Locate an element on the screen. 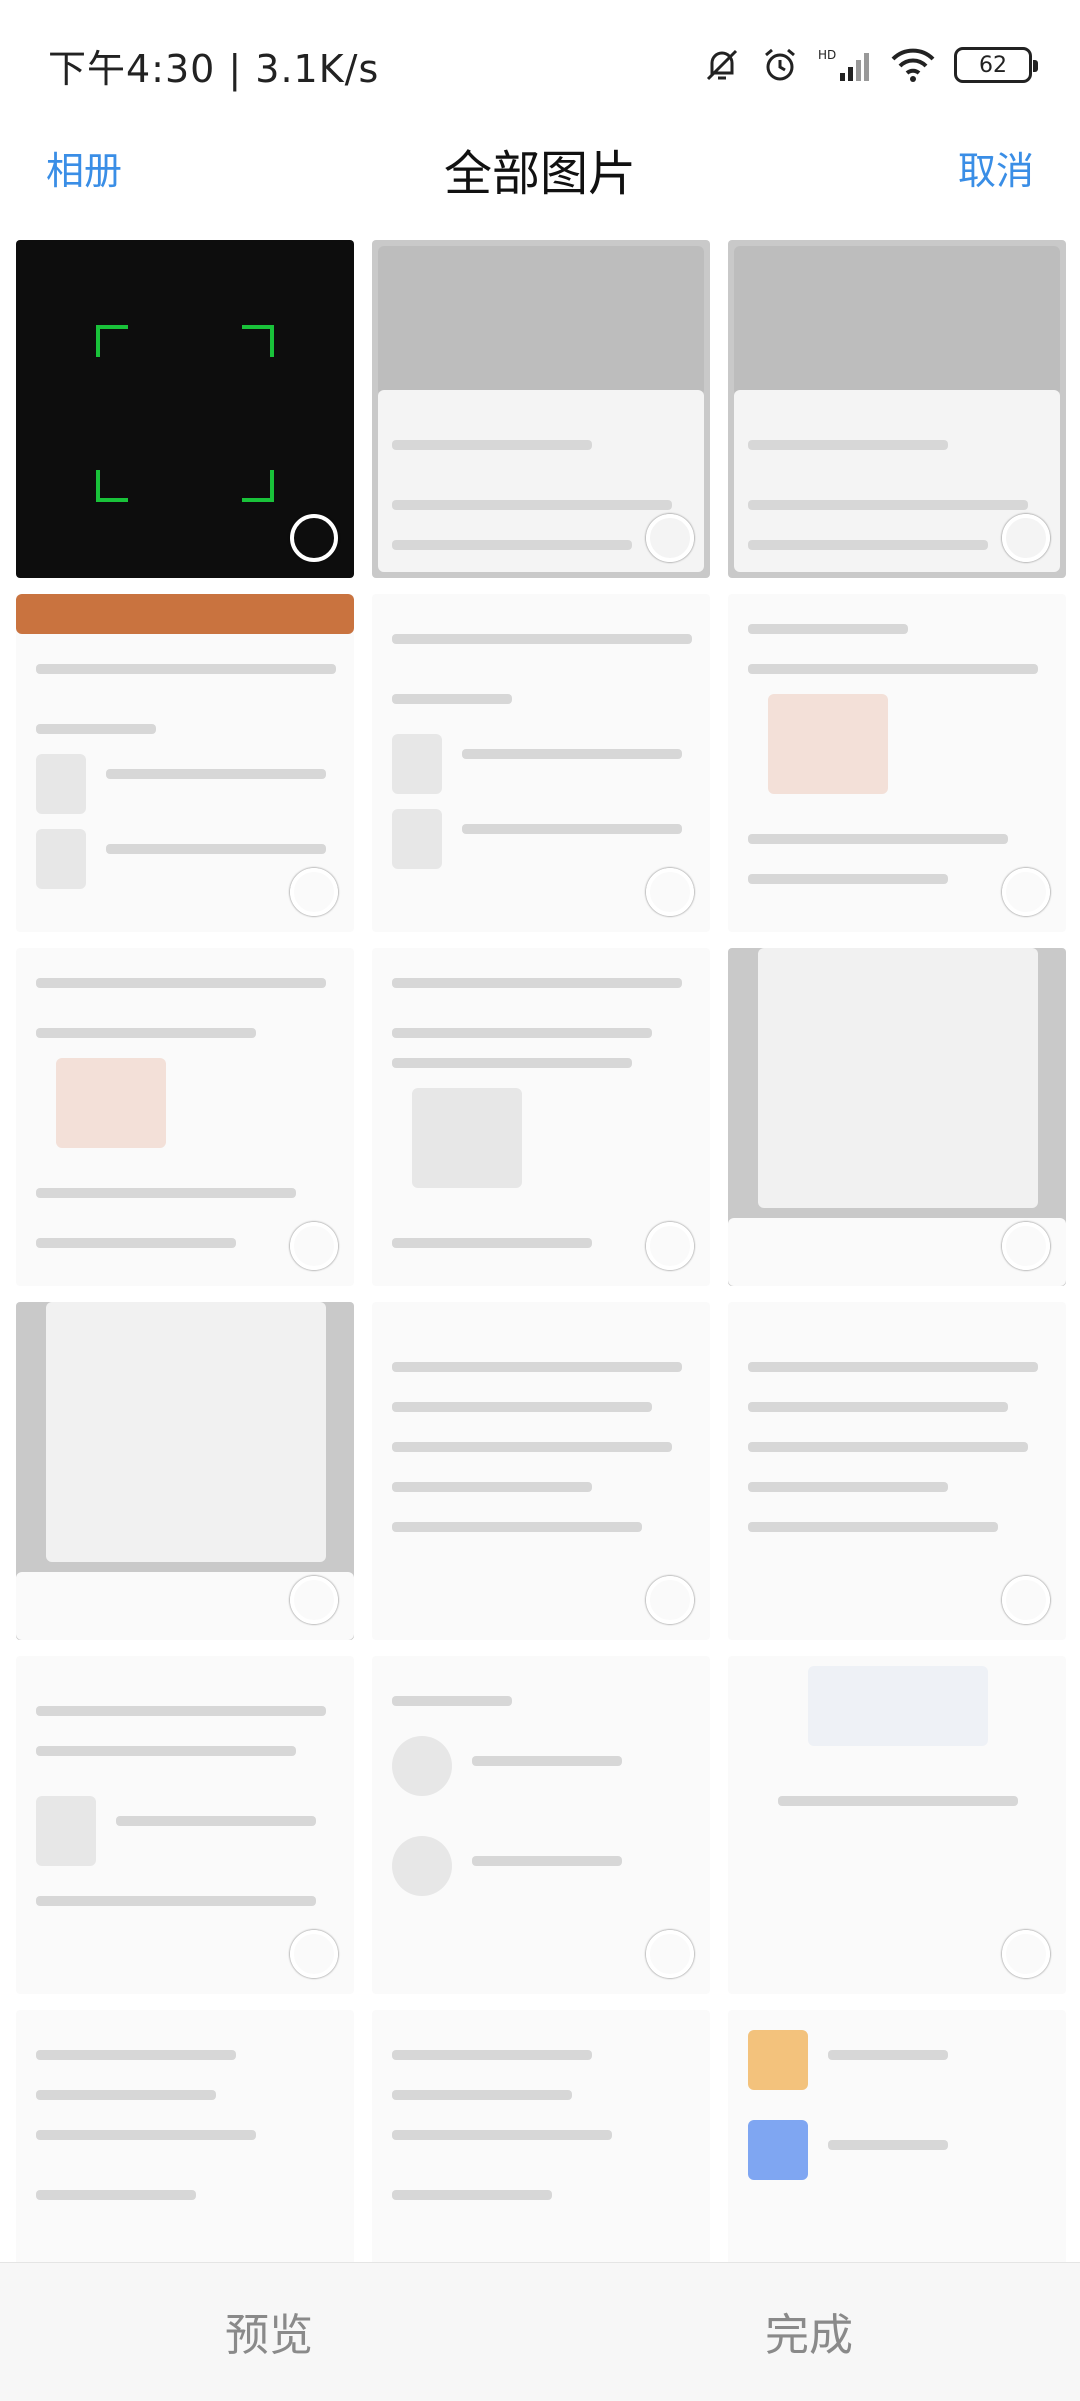  battery-level: 62 is located at coordinates (993, 65).